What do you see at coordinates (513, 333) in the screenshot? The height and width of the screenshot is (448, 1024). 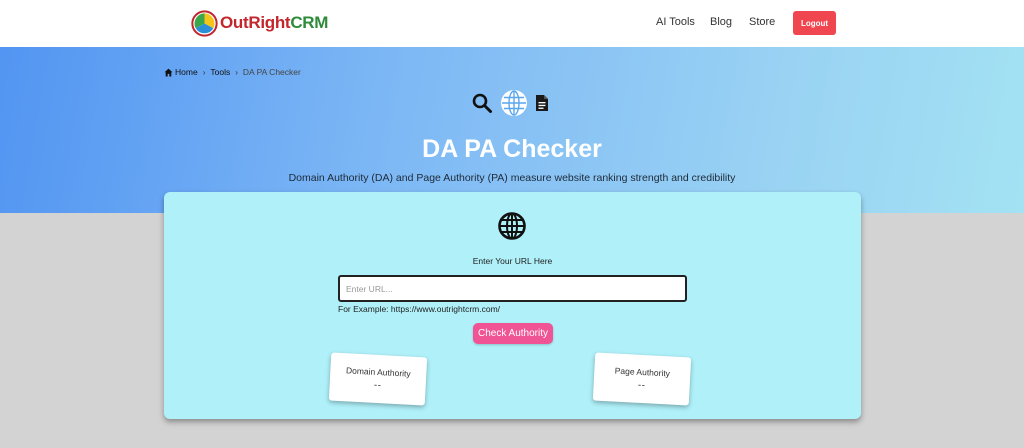 I see `check-authority-button: Check Authority` at bounding box center [513, 333].